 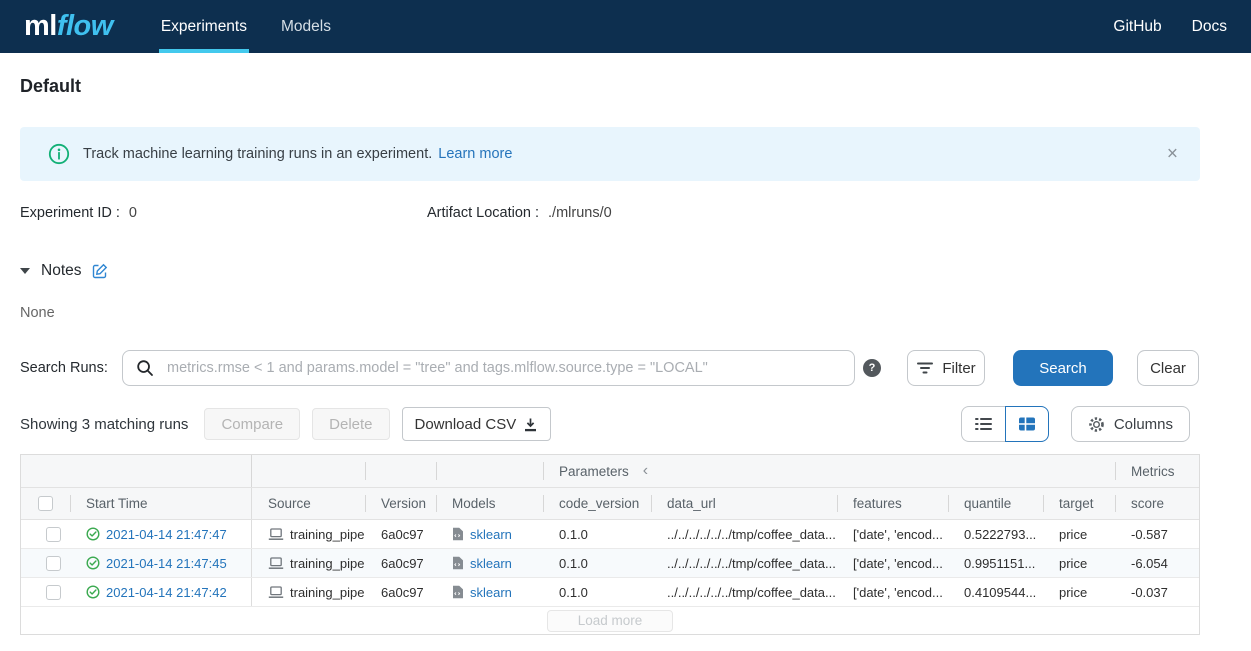 I want to click on github-link: GitHub, so click(x=1137, y=27).